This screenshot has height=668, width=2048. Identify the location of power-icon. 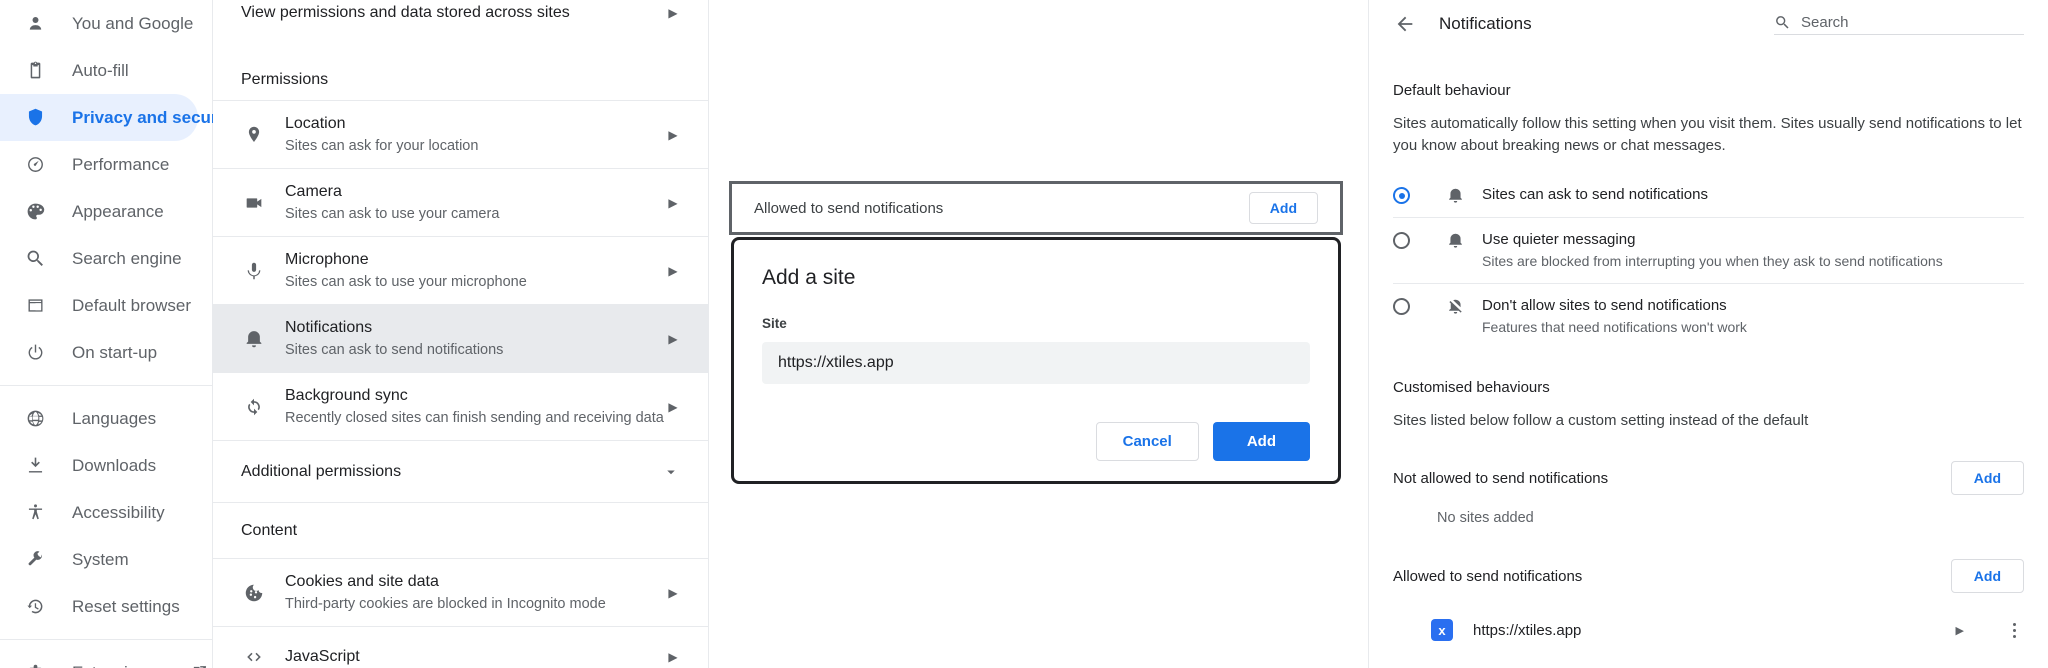
(35, 353).